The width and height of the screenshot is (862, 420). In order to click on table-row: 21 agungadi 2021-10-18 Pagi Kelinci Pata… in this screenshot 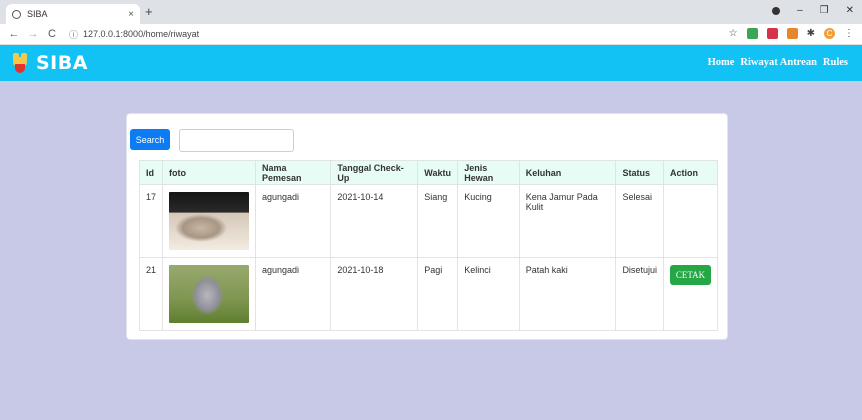, I will do `click(428, 294)`.